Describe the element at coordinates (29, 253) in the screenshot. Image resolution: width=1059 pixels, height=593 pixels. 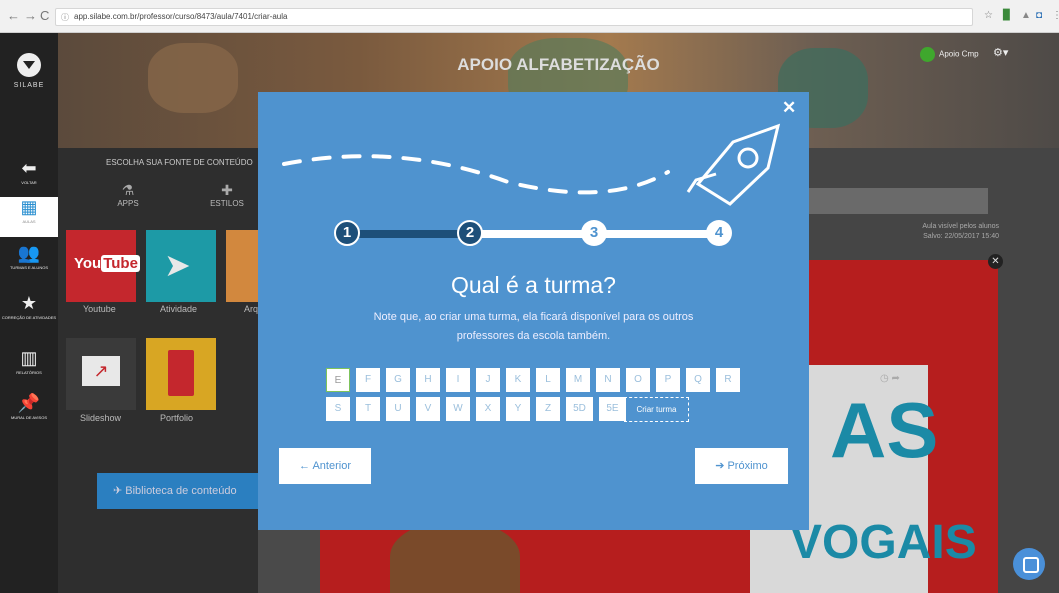
I see `users-icon: 👥` at that location.